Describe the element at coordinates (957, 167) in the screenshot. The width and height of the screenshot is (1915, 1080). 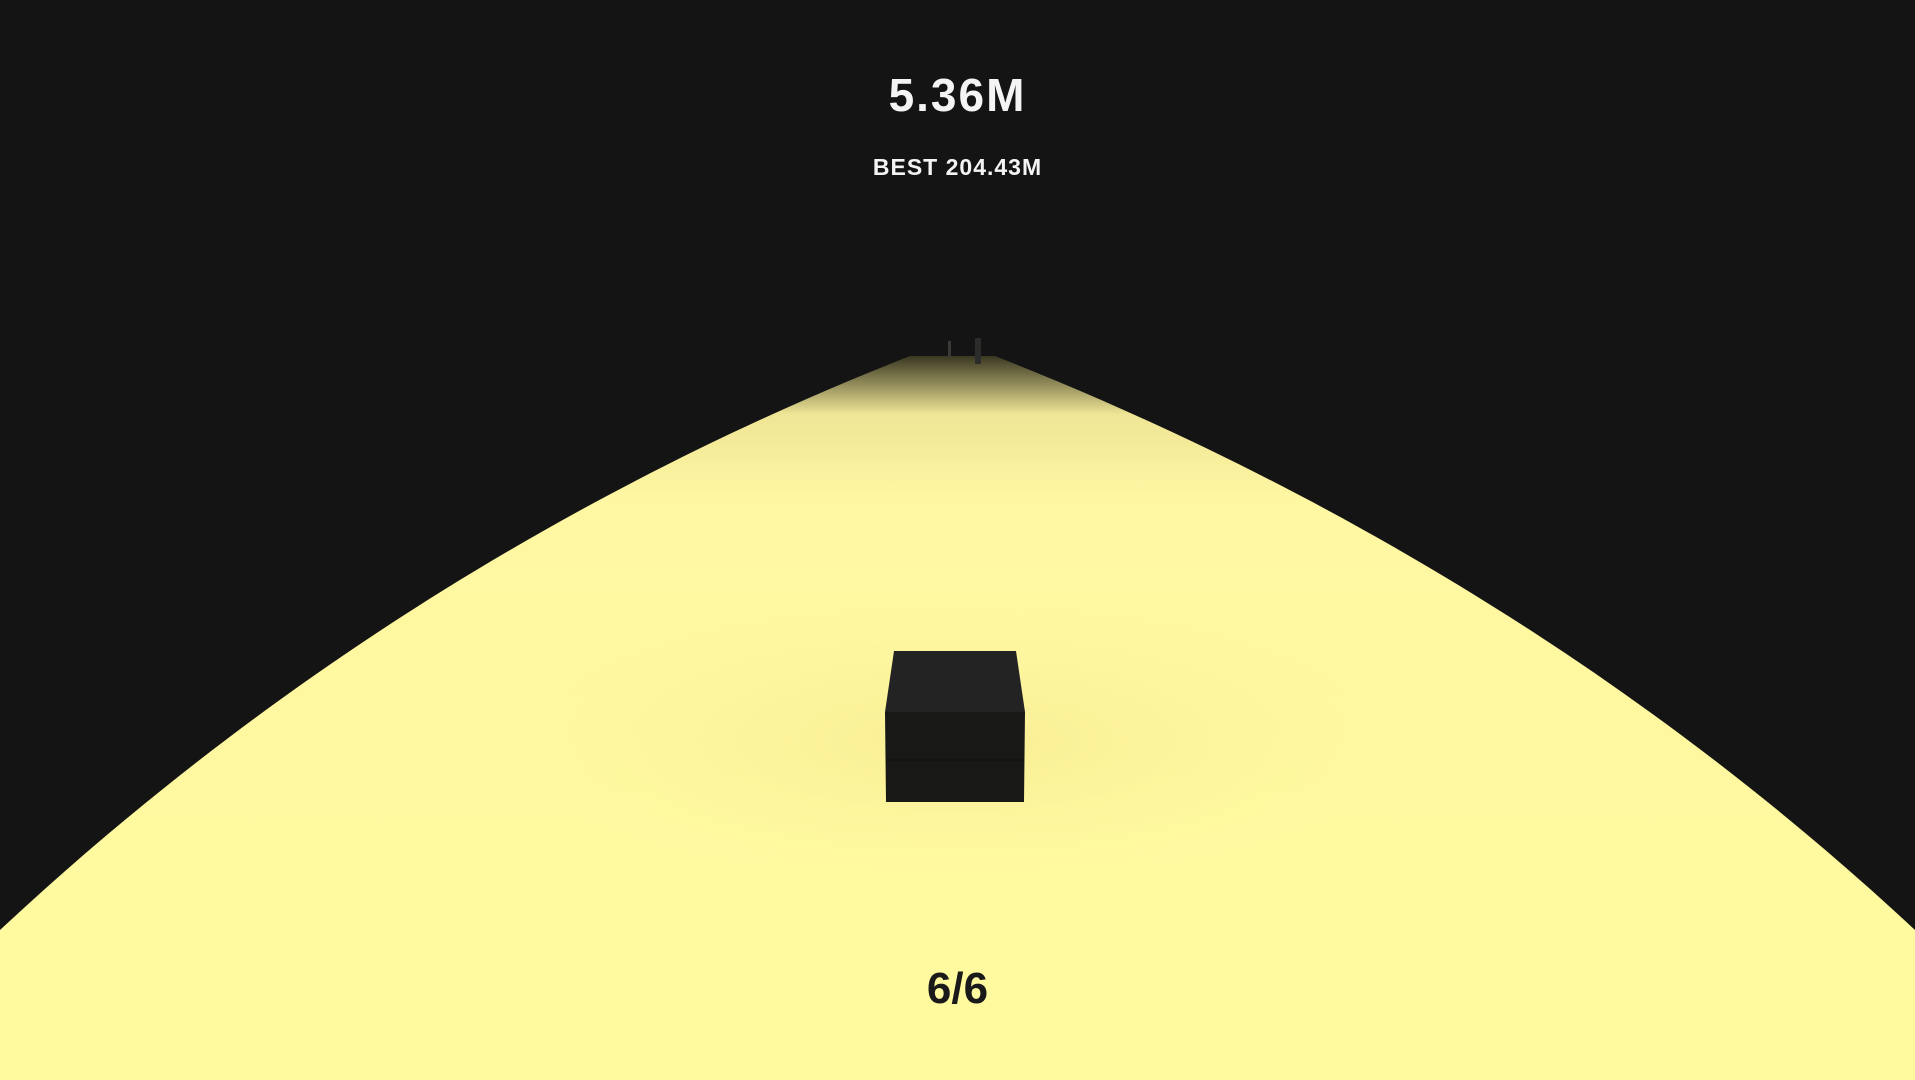
I see `best-score: BEST 204.43M` at that location.